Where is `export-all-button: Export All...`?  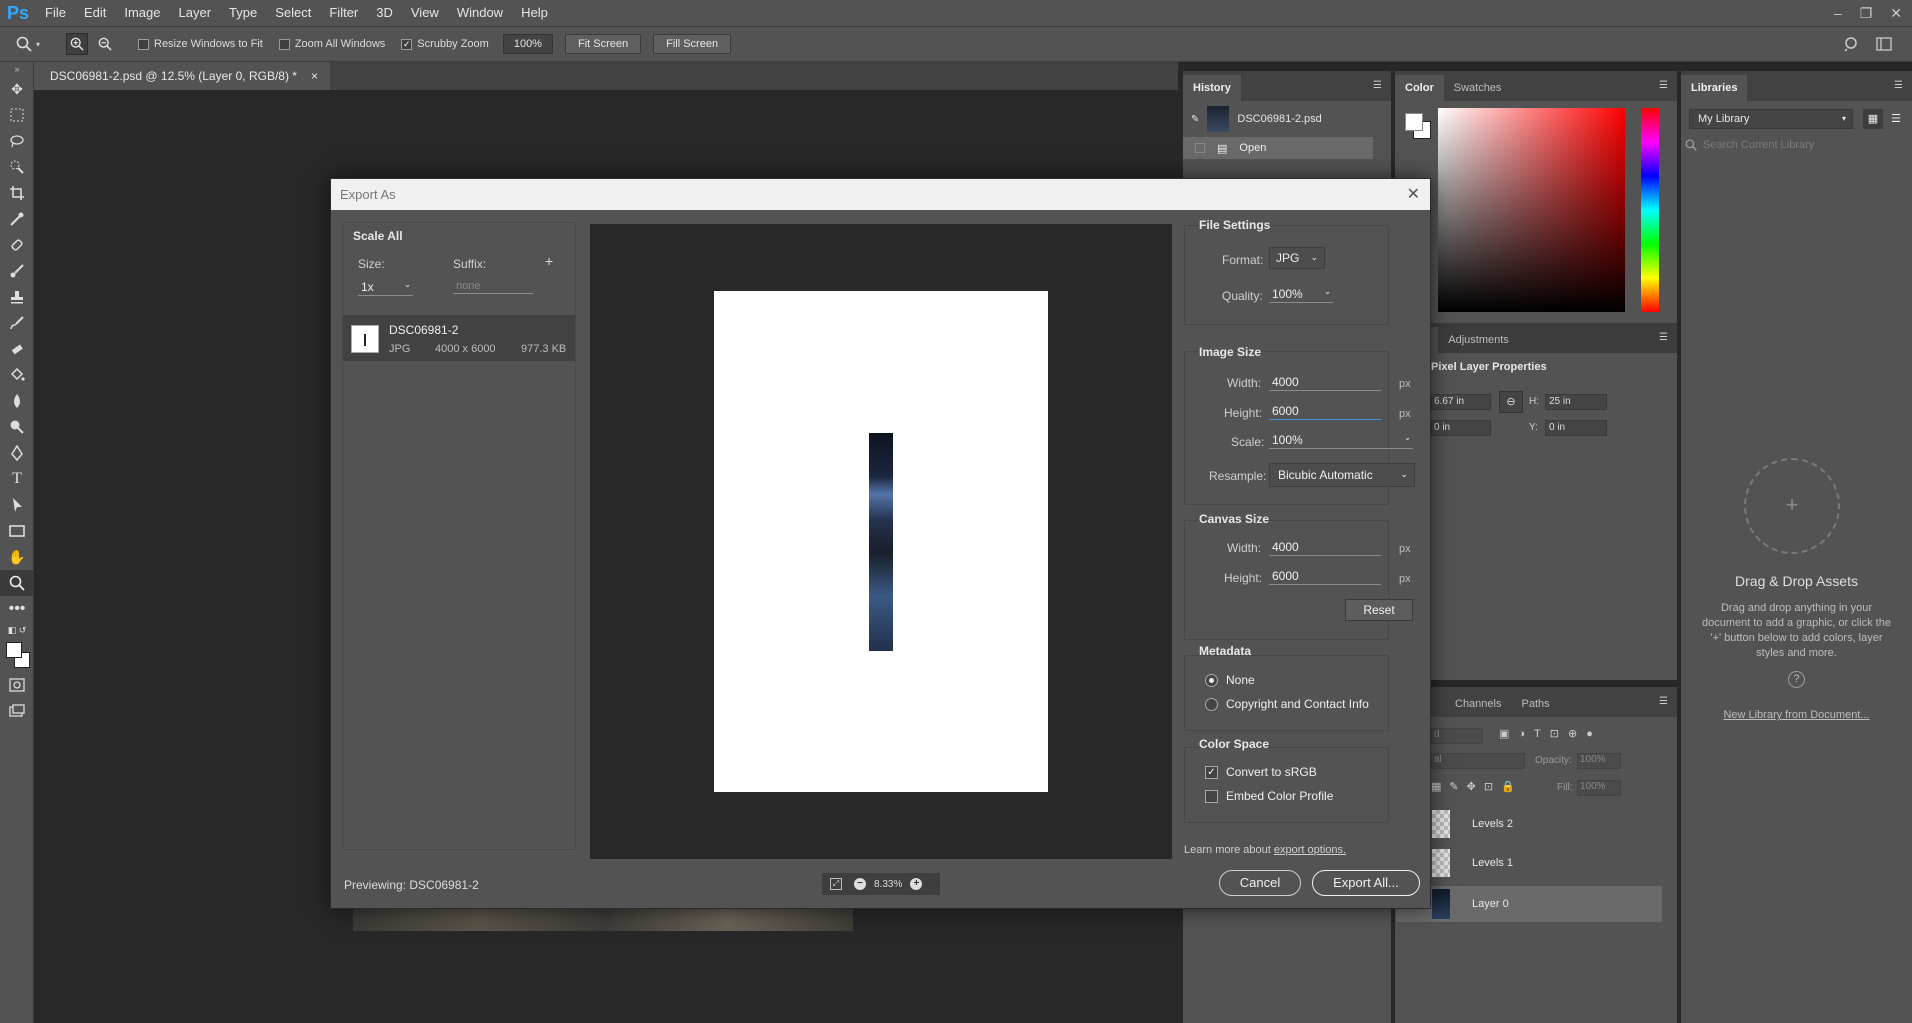 export-all-button: Export All... is located at coordinates (1366, 883).